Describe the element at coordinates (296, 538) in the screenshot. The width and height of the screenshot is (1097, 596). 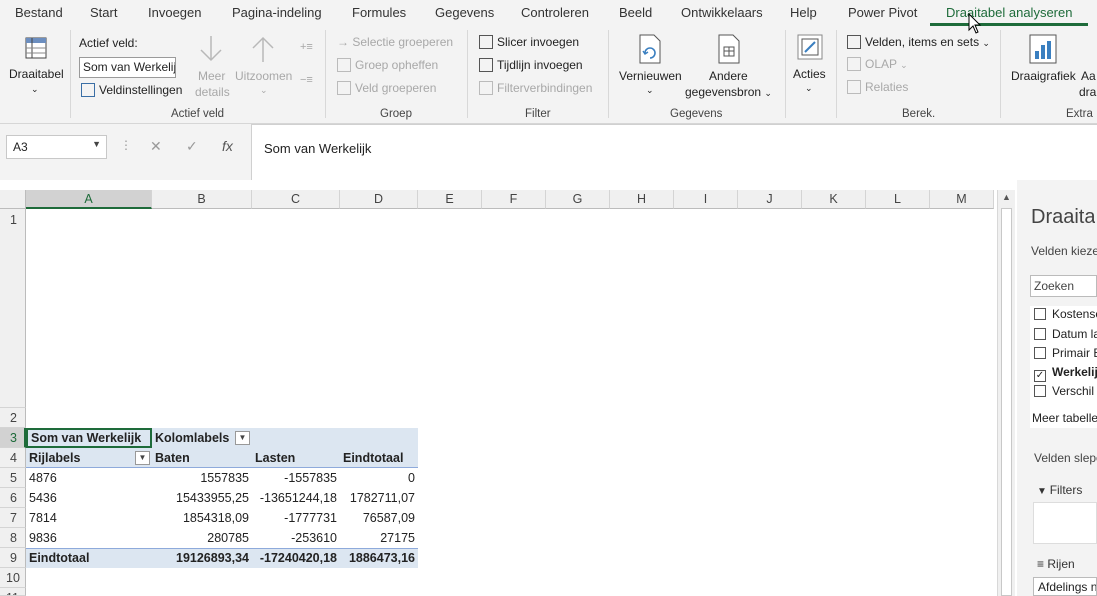
I see `pivot-value: -253610` at that location.